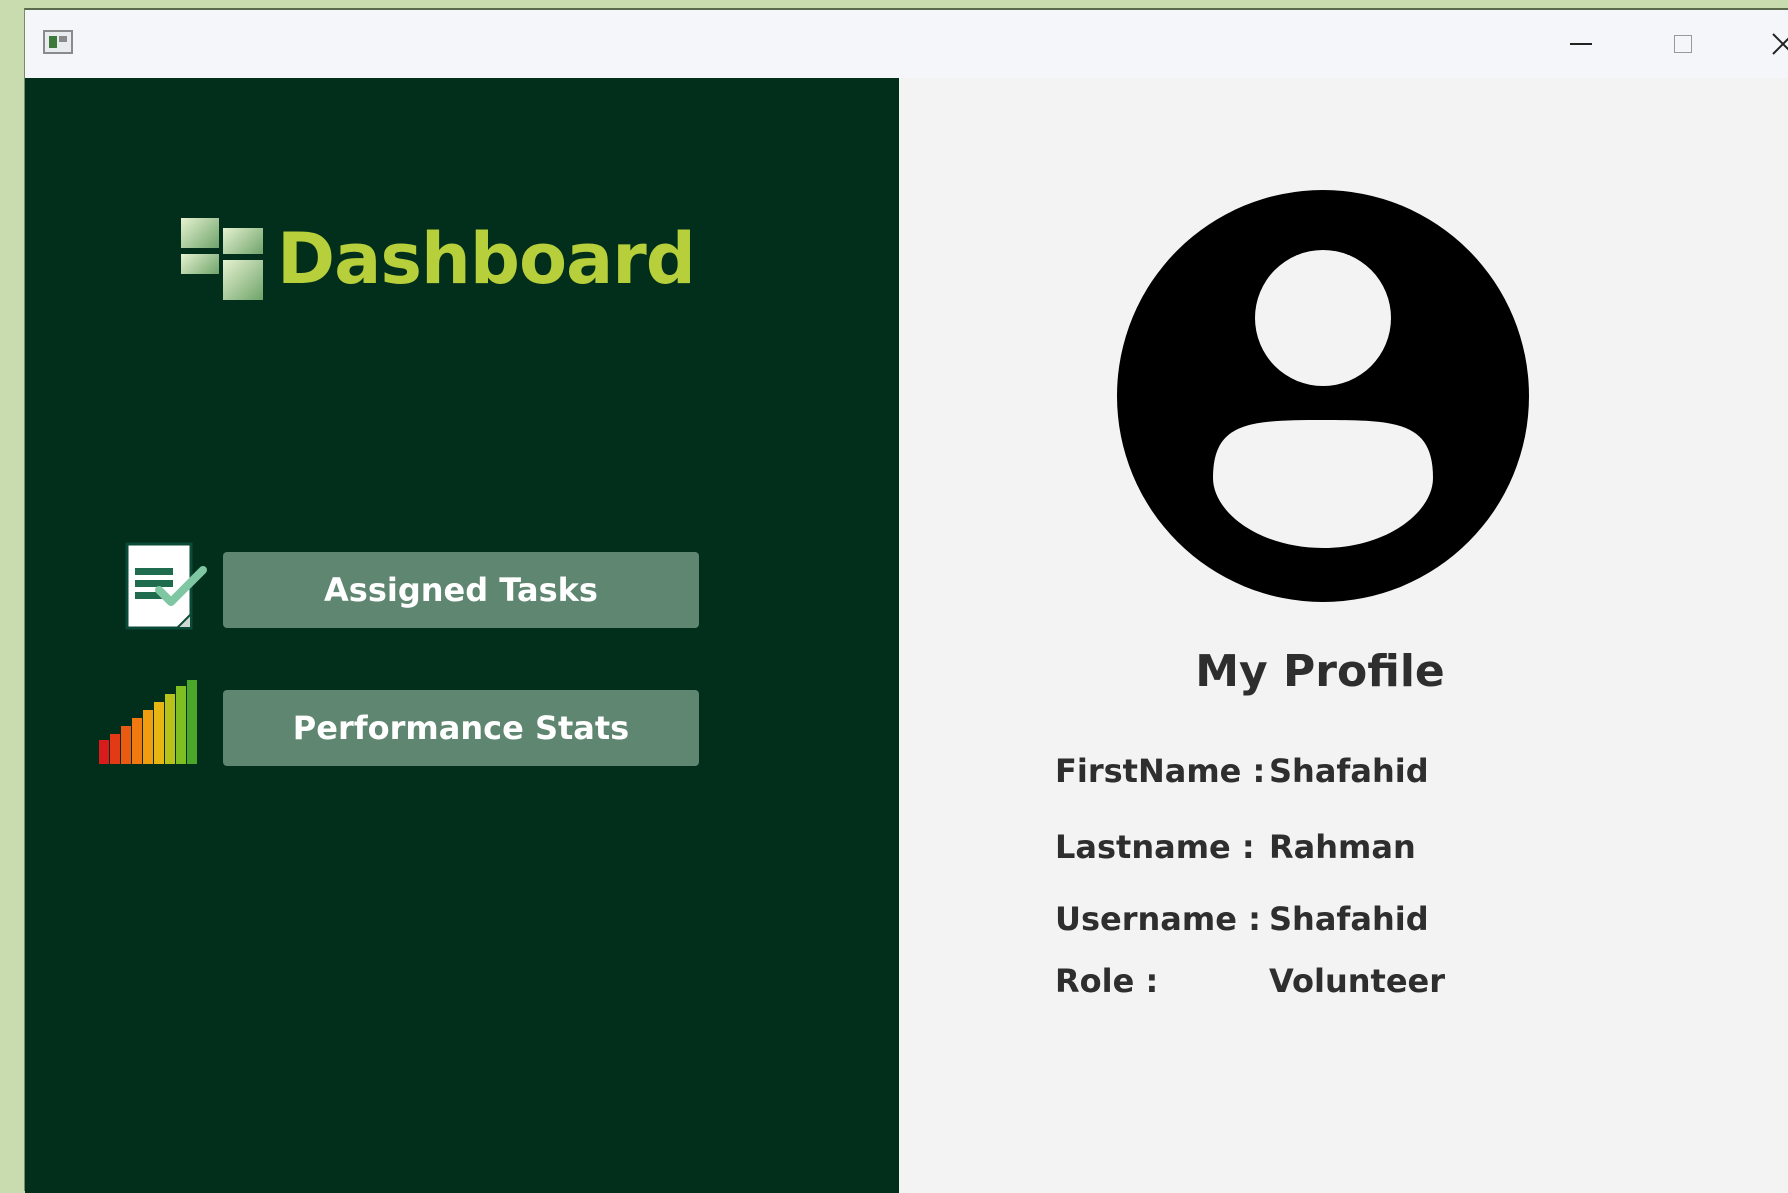  What do you see at coordinates (148, 722) in the screenshot?
I see `bar-stats-icon` at bounding box center [148, 722].